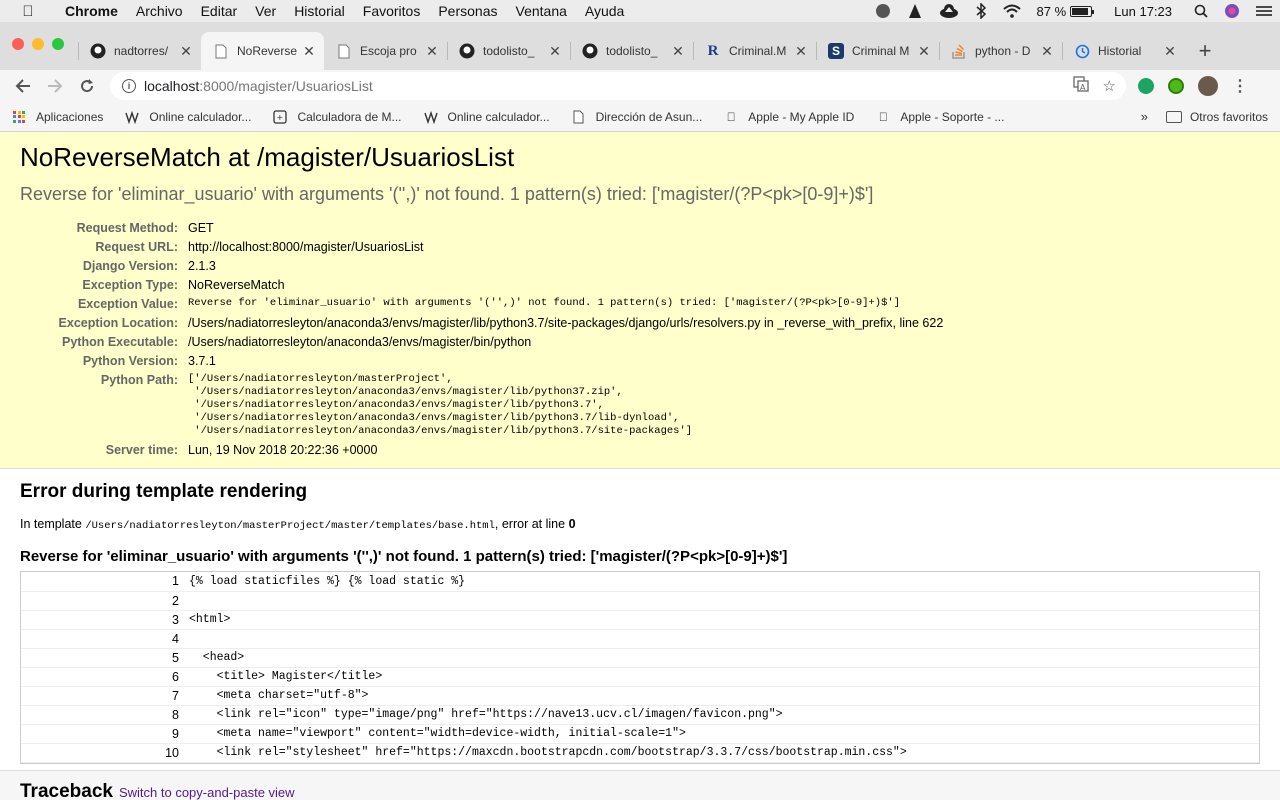 This screenshot has width=1280, height=800. I want to click on menu-favoritos: Favoritos, so click(392, 11).